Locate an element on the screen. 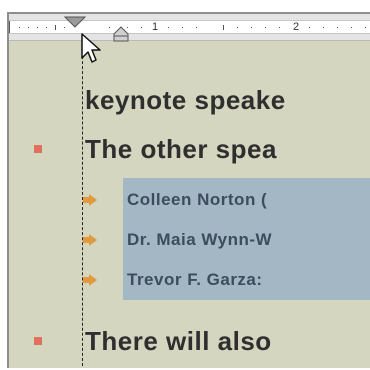  hanging-indent-marker-icon is located at coordinates (121, 34).